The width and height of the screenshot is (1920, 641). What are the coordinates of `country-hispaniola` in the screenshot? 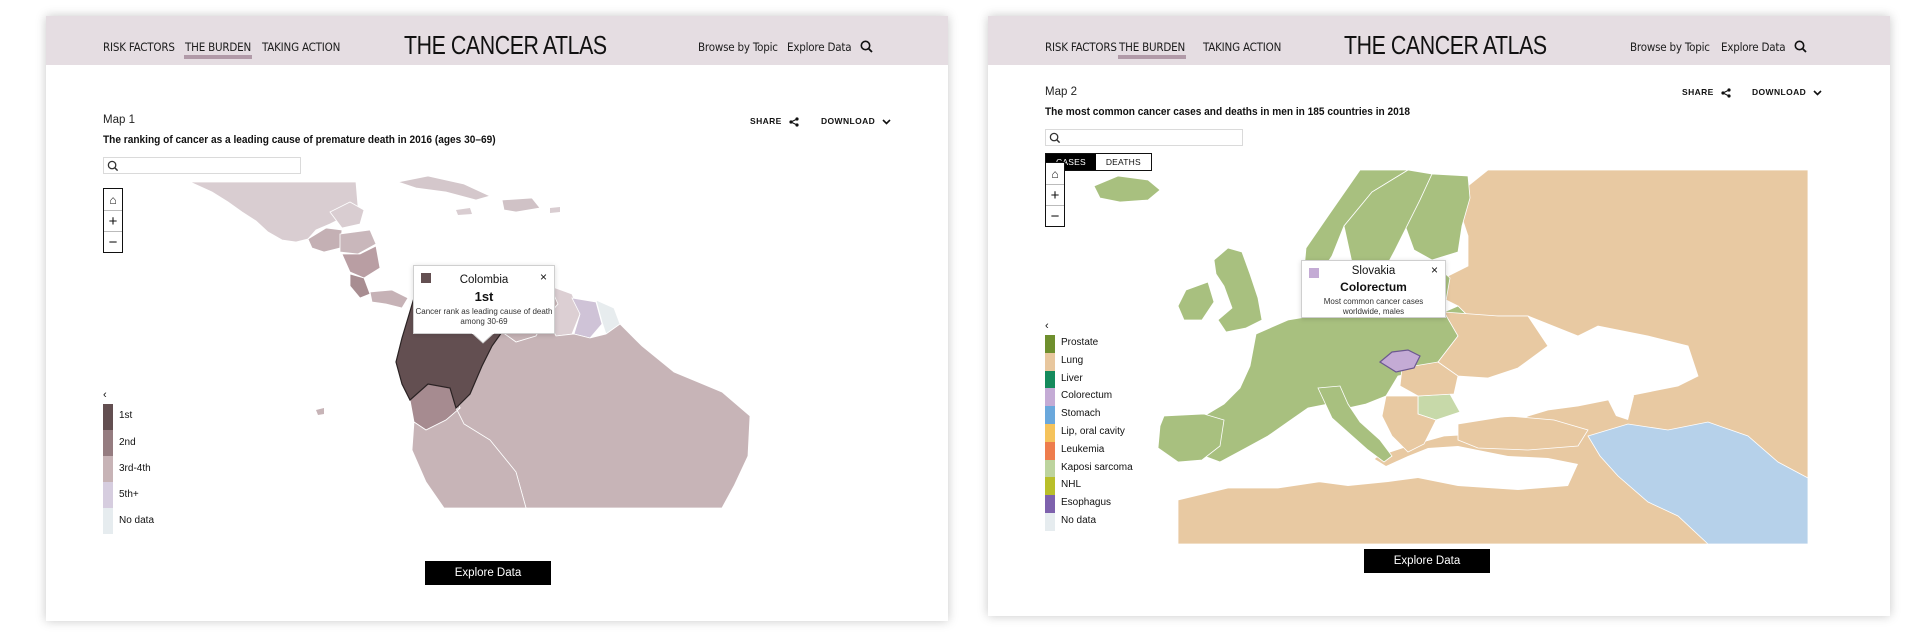 It's located at (521, 205).